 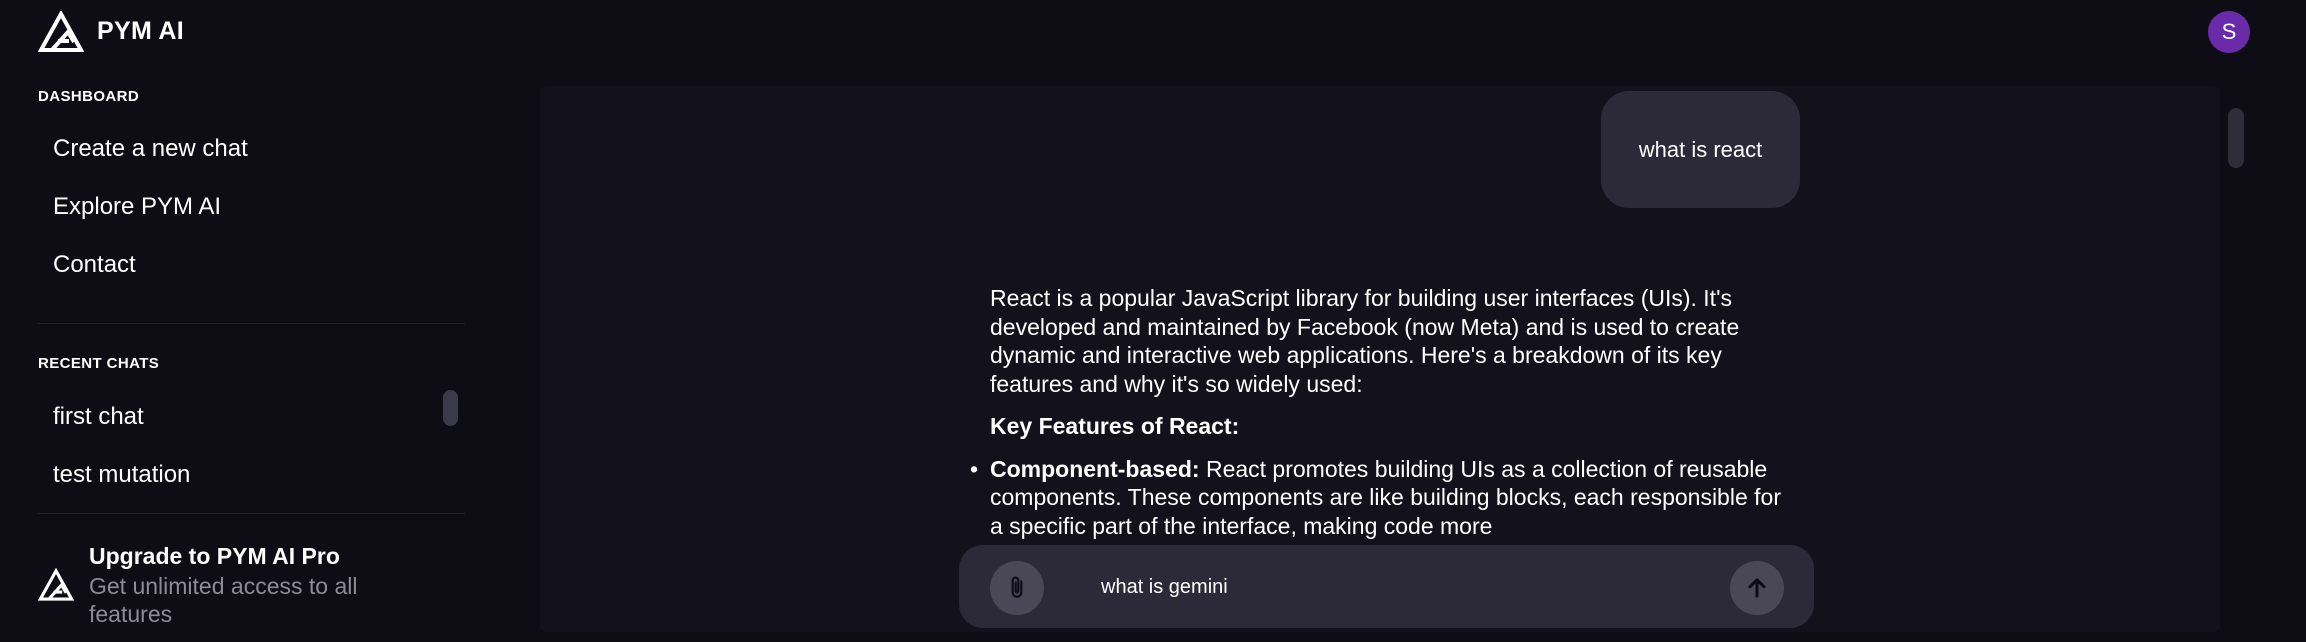 What do you see at coordinates (223, 600) in the screenshot?
I see `upgrade-subtitle: Get unlimited access to all features` at bounding box center [223, 600].